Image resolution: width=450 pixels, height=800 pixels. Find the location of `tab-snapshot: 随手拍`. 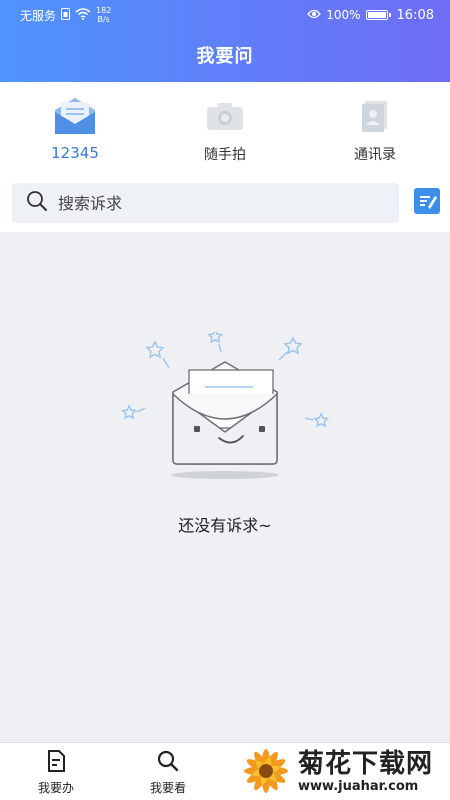

tab-snapshot: 随手拍 is located at coordinates (225, 128).